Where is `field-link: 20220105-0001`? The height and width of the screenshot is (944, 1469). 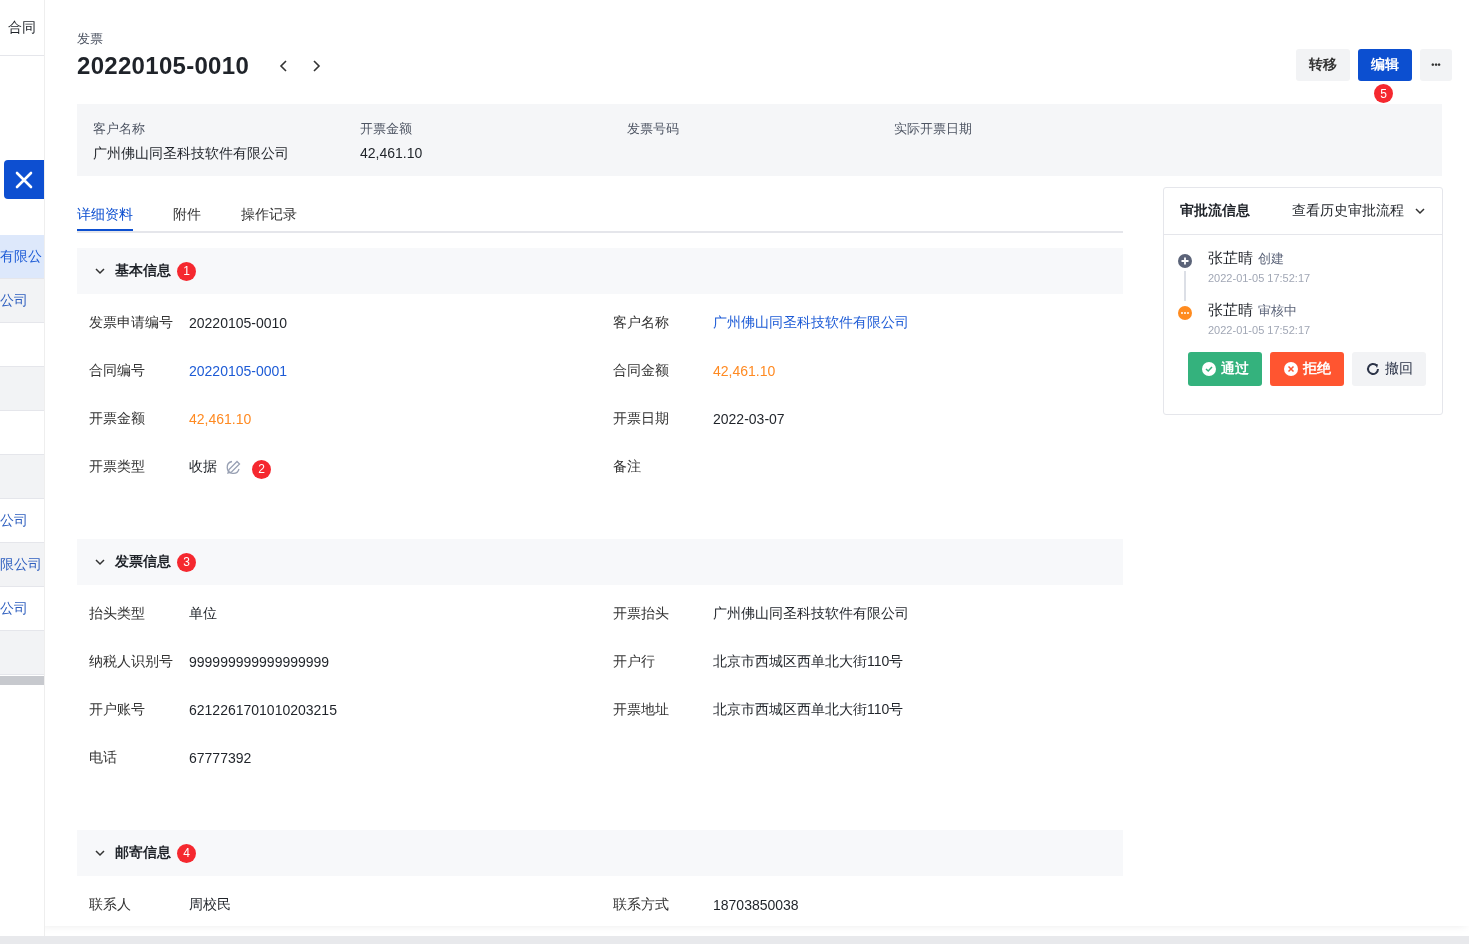 field-link: 20220105-0001 is located at coordinates (238, 371).